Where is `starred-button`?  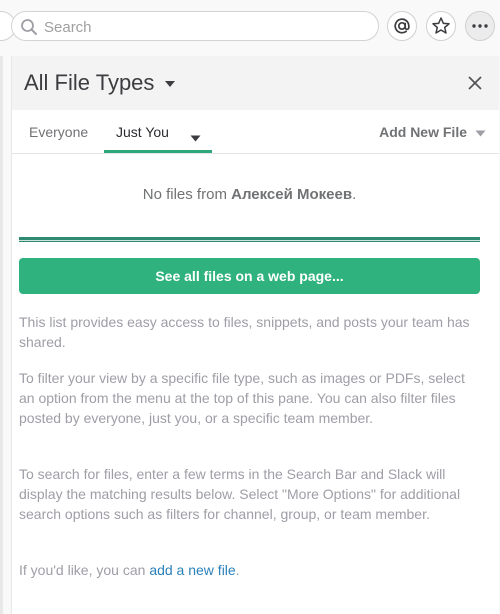 starred-button is located at coordinates (441, 26).